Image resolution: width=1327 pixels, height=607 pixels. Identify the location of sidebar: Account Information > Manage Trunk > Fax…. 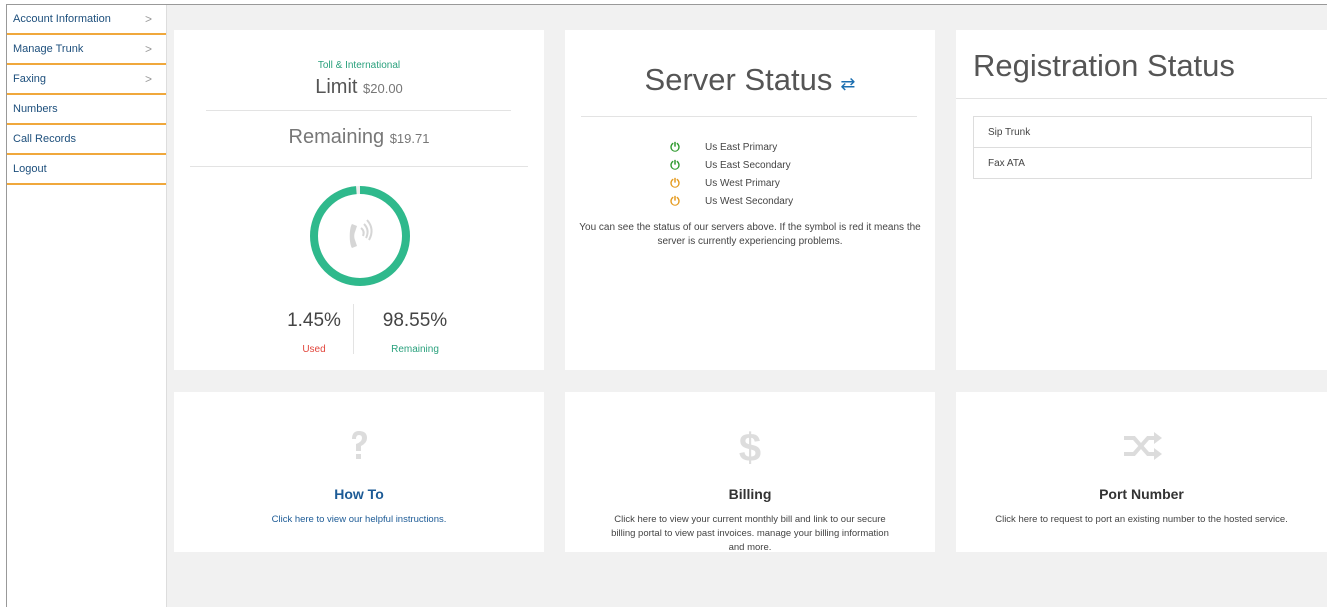
(87, 306).